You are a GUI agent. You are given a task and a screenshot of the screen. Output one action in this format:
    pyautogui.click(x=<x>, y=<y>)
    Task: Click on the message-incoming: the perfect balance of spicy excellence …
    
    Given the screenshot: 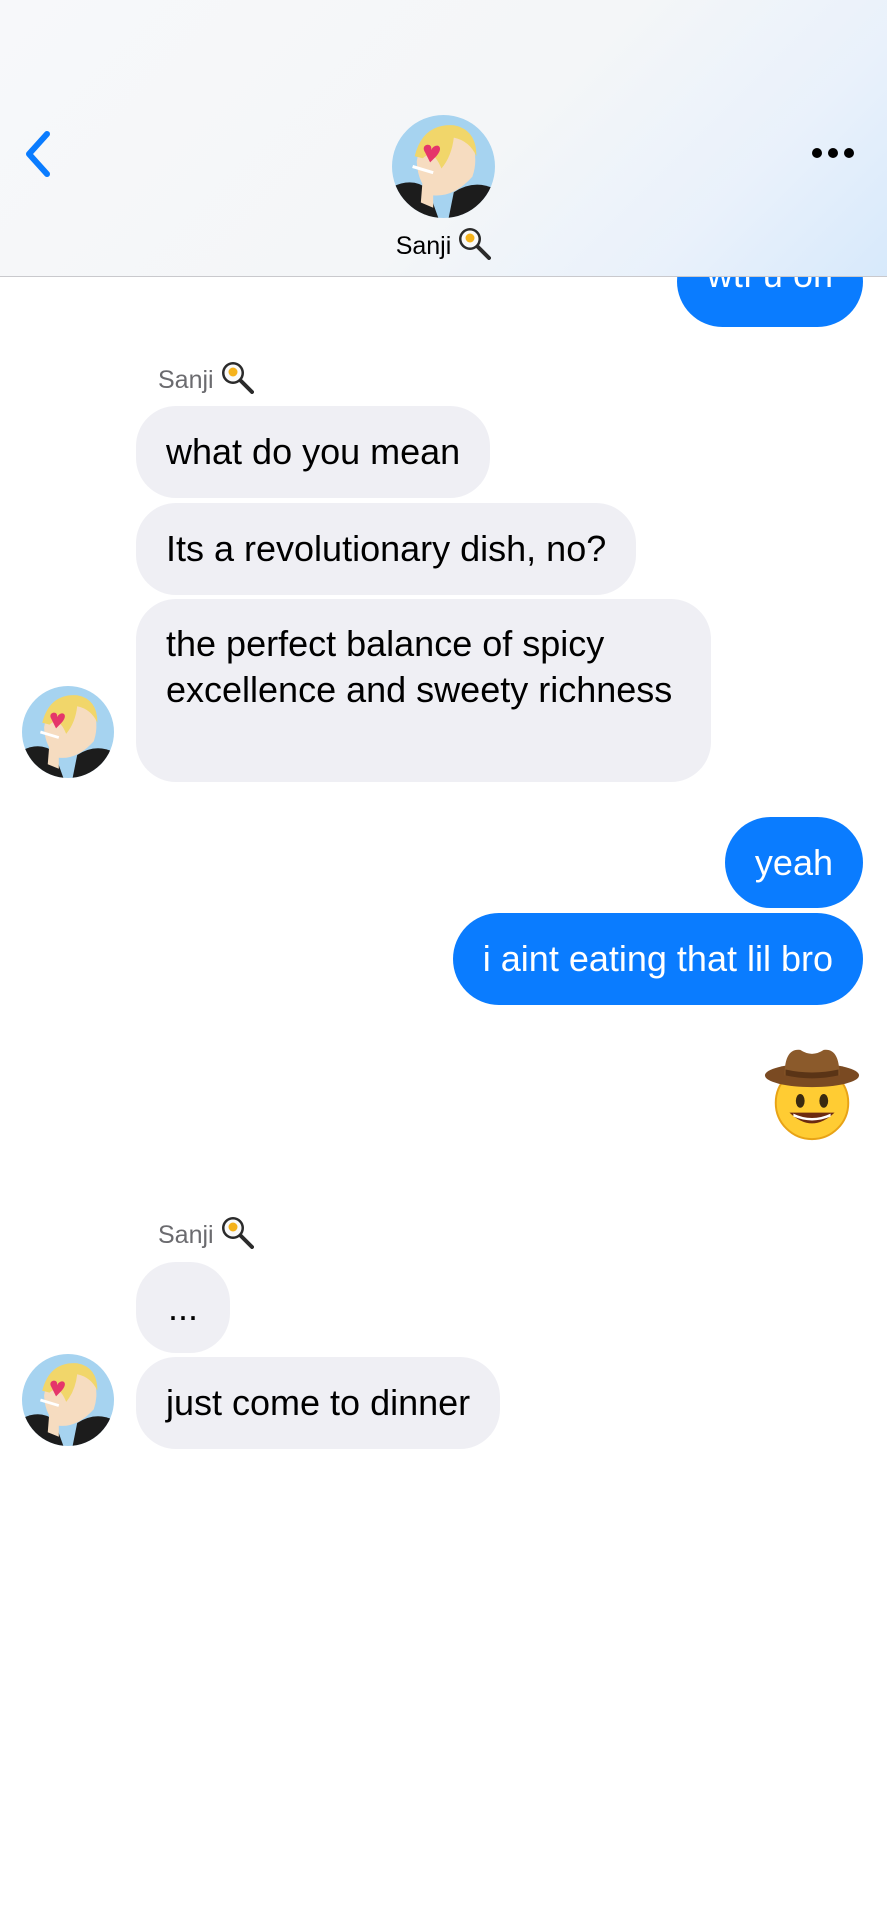 What is the action you would take?
    pyautogui.click(x=423, y=690)
    